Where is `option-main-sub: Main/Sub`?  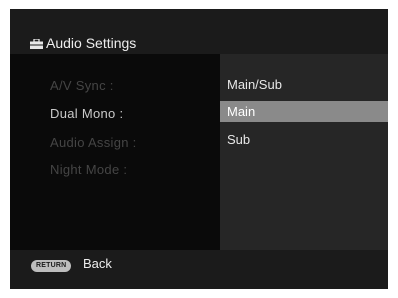 option-main-sub: Main/Sub is located at coordinates (304, 84).